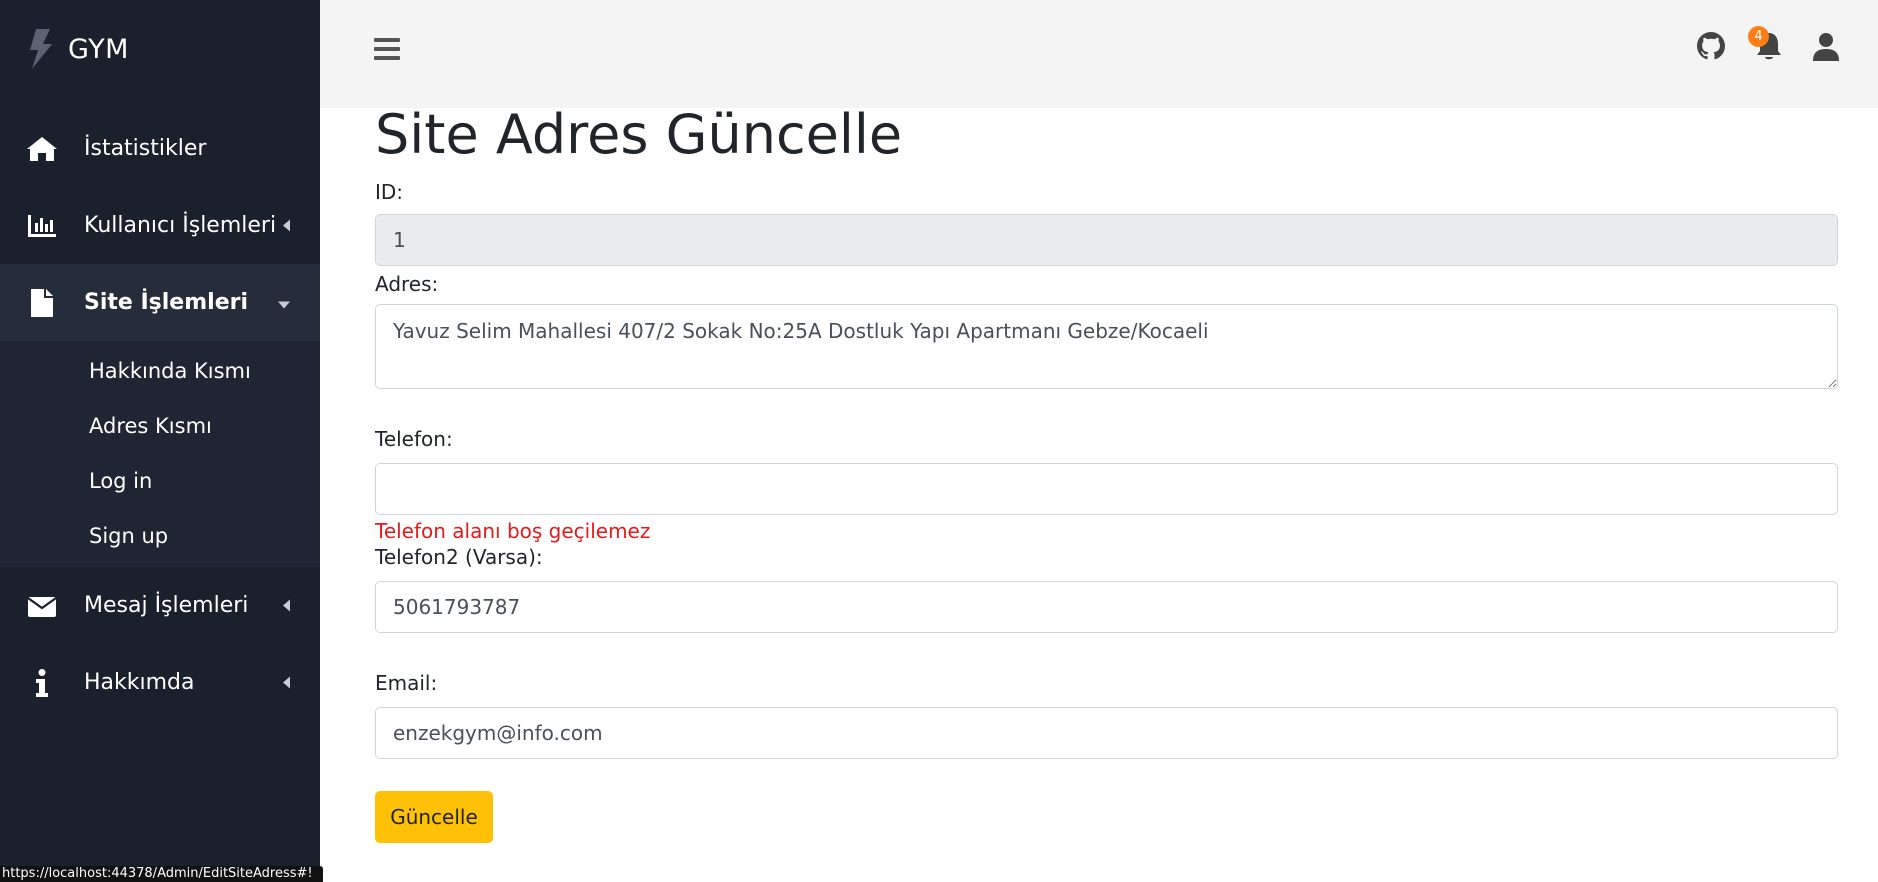 The image size is (1878, 882). Describe the element at coordinates (387, 51) in the screenshot. I see `hamburger-menu-icon` at that location.